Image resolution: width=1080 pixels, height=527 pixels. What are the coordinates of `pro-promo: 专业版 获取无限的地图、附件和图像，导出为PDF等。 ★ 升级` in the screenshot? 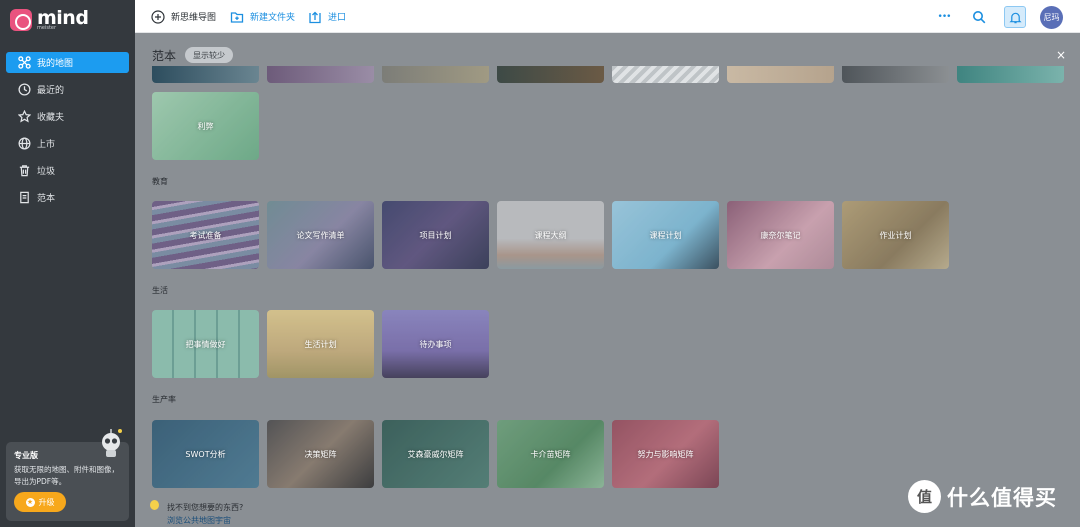 It's located at (67, 475).